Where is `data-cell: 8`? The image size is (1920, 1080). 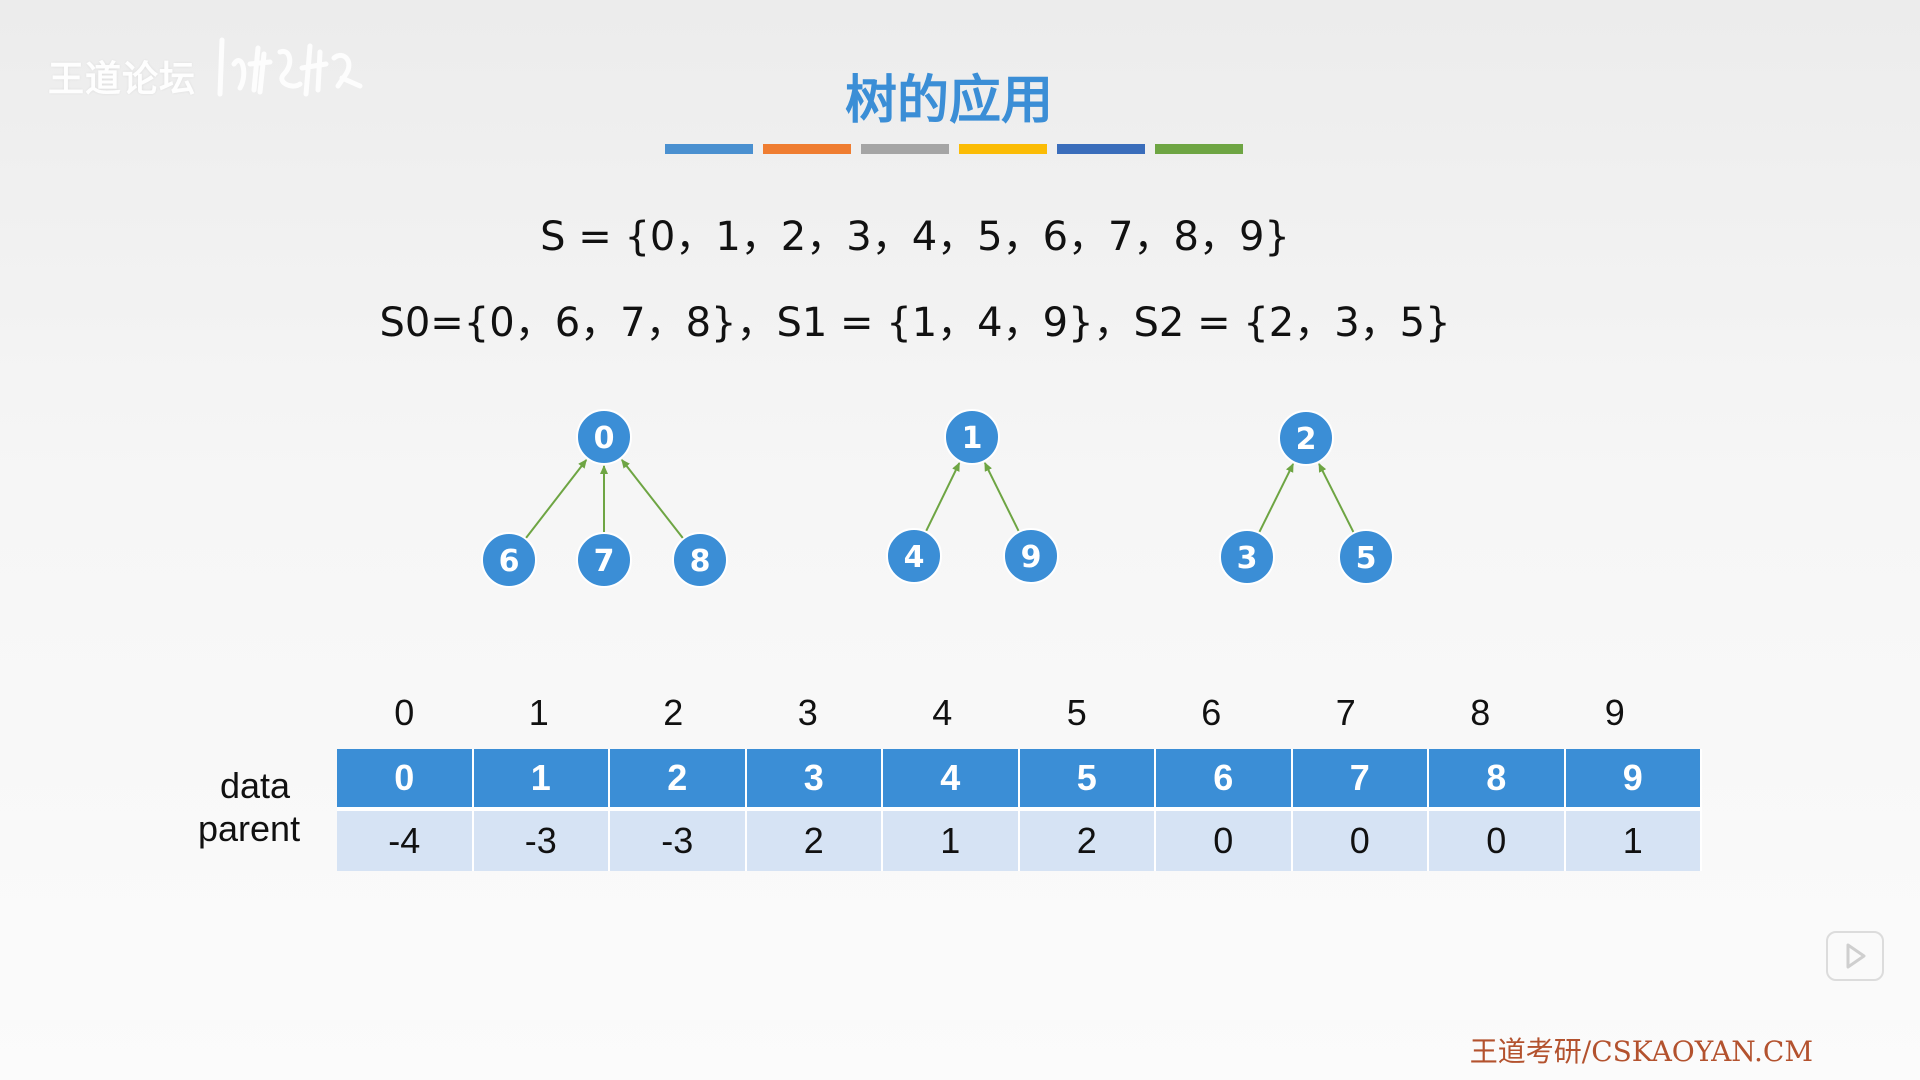
data-cell: 8 is located at coordinates (1497, 779).